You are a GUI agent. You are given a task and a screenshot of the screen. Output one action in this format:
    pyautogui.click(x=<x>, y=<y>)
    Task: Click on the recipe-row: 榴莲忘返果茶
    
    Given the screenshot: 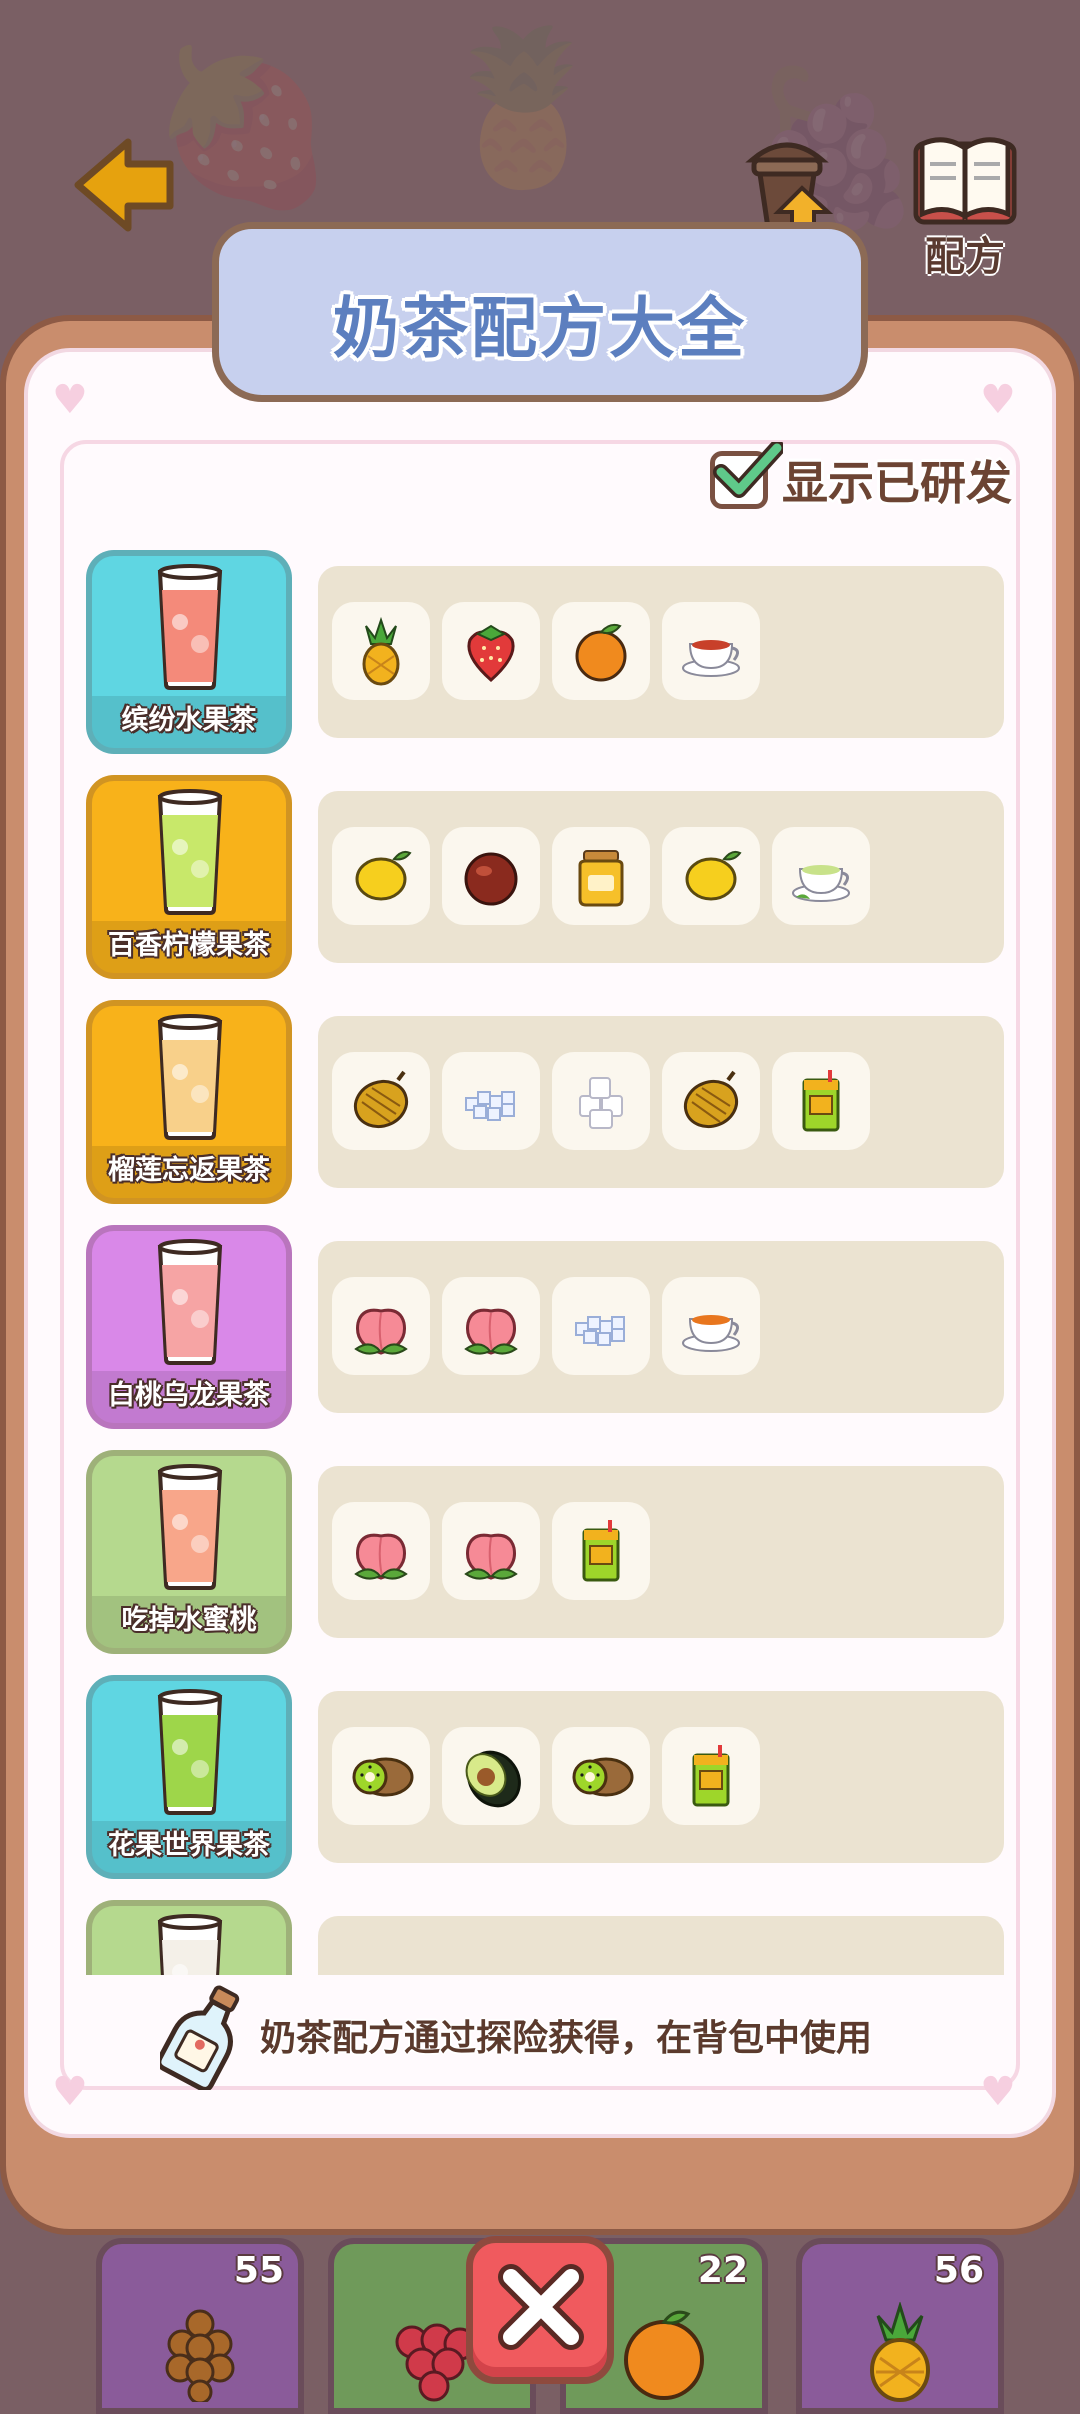 What is the action you would take?
    pyautogui.click(x=546, y=1105)
    